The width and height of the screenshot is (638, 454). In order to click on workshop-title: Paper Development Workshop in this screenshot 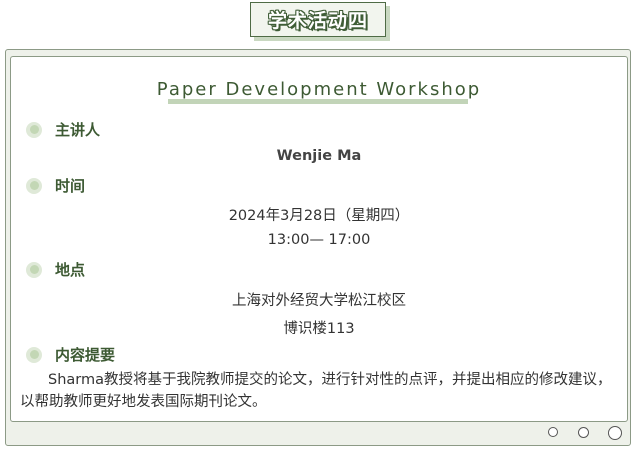, I will do `click(319, 89)`.